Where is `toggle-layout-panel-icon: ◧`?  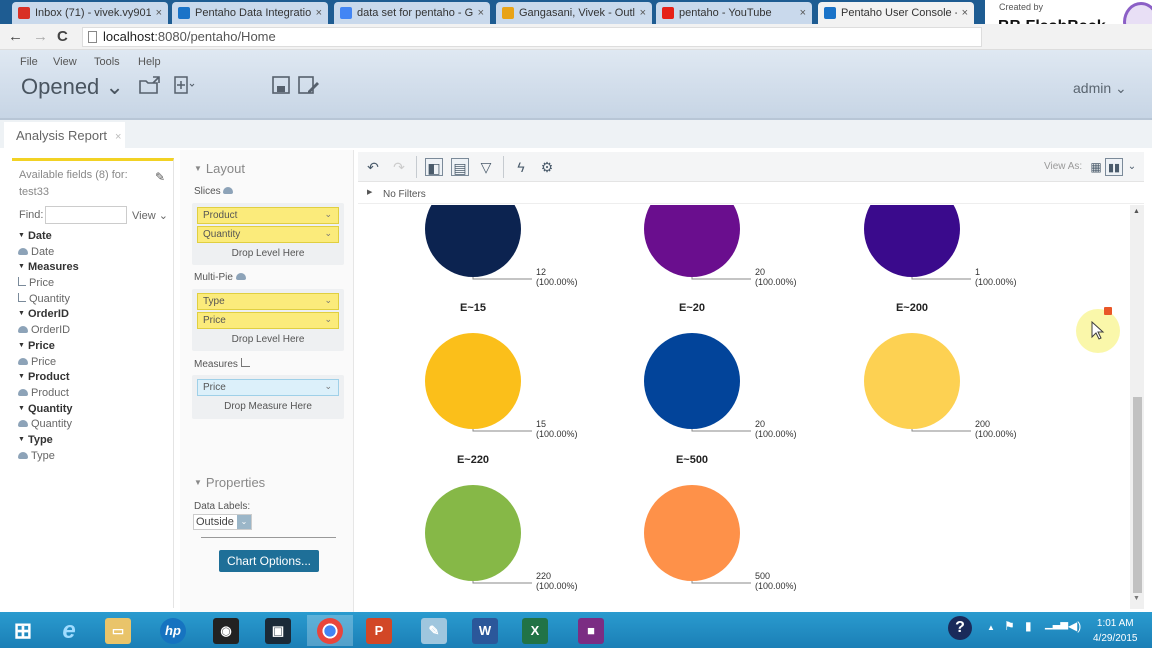
toggle-layout-panel-icon: ◧ is located at coordinates (434, 167).